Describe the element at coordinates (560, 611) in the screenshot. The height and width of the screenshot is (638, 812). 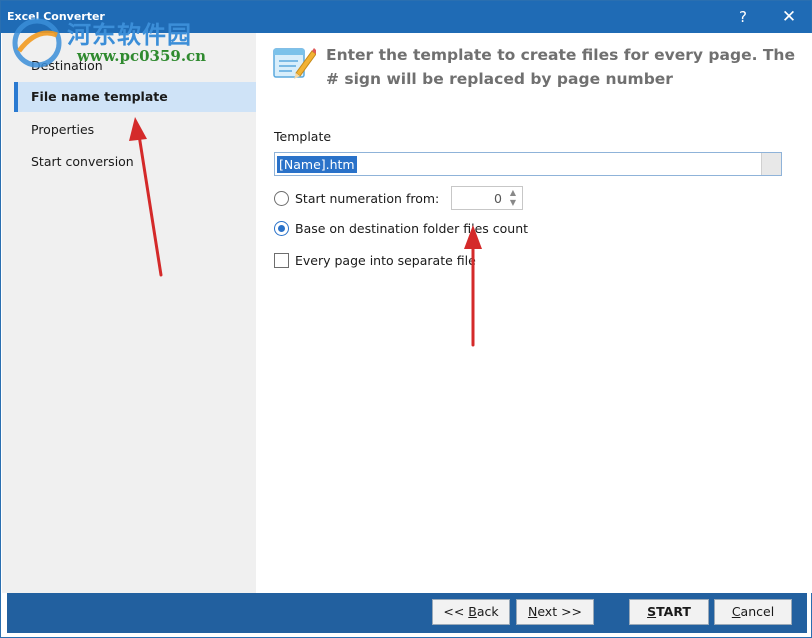
I see `next-button-rest: ext >>` at that location.